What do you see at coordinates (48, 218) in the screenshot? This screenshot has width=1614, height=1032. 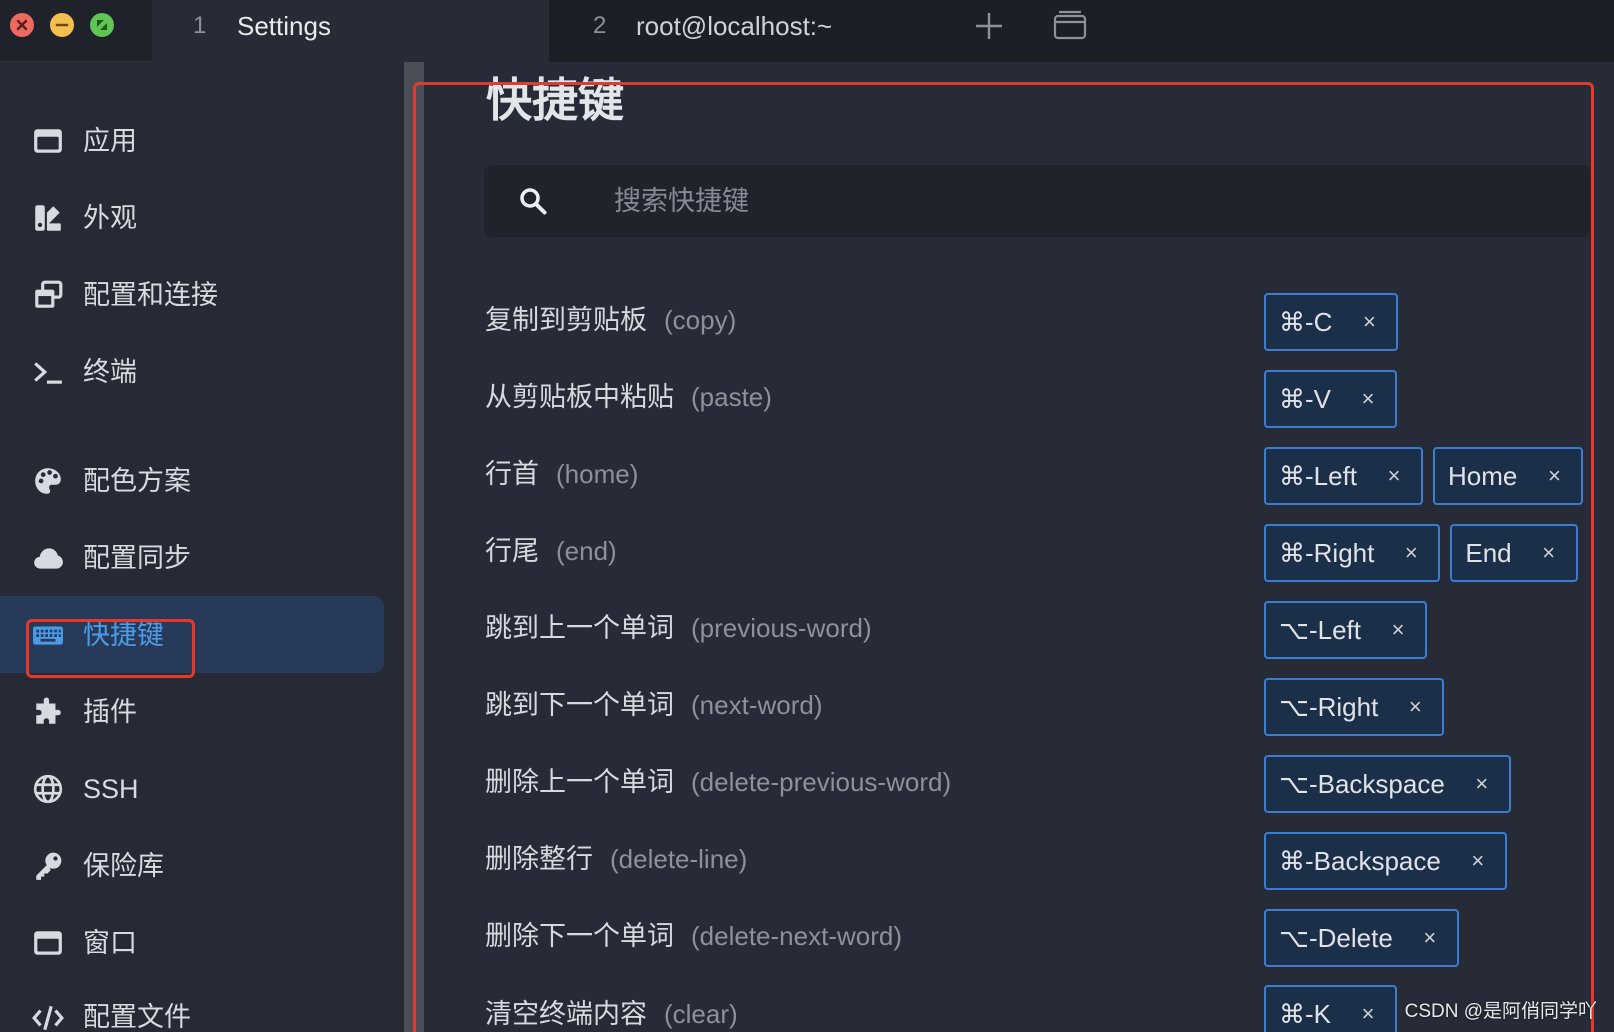 I see `swatchbook-icon` at bounding box center [48, 218].